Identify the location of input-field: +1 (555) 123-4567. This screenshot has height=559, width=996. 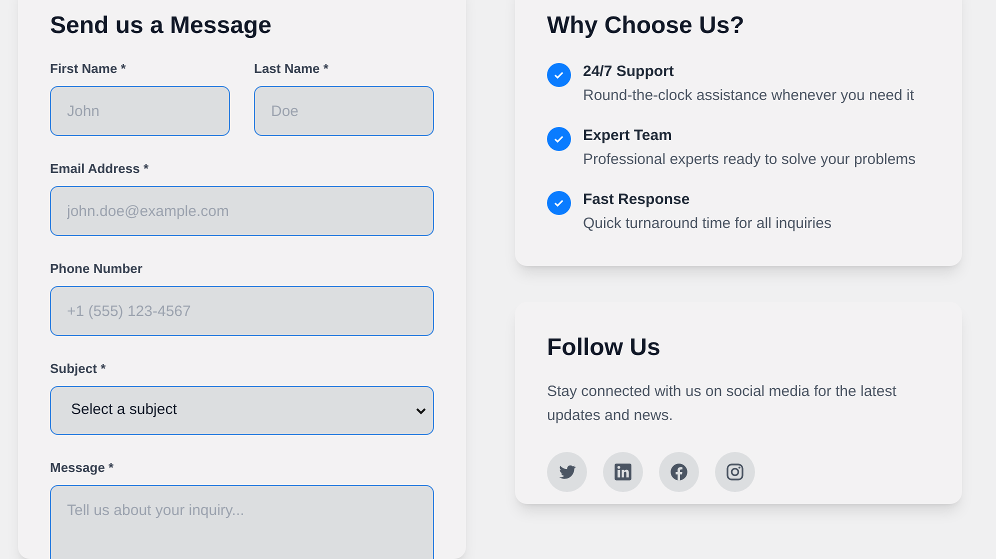
(242, 311).